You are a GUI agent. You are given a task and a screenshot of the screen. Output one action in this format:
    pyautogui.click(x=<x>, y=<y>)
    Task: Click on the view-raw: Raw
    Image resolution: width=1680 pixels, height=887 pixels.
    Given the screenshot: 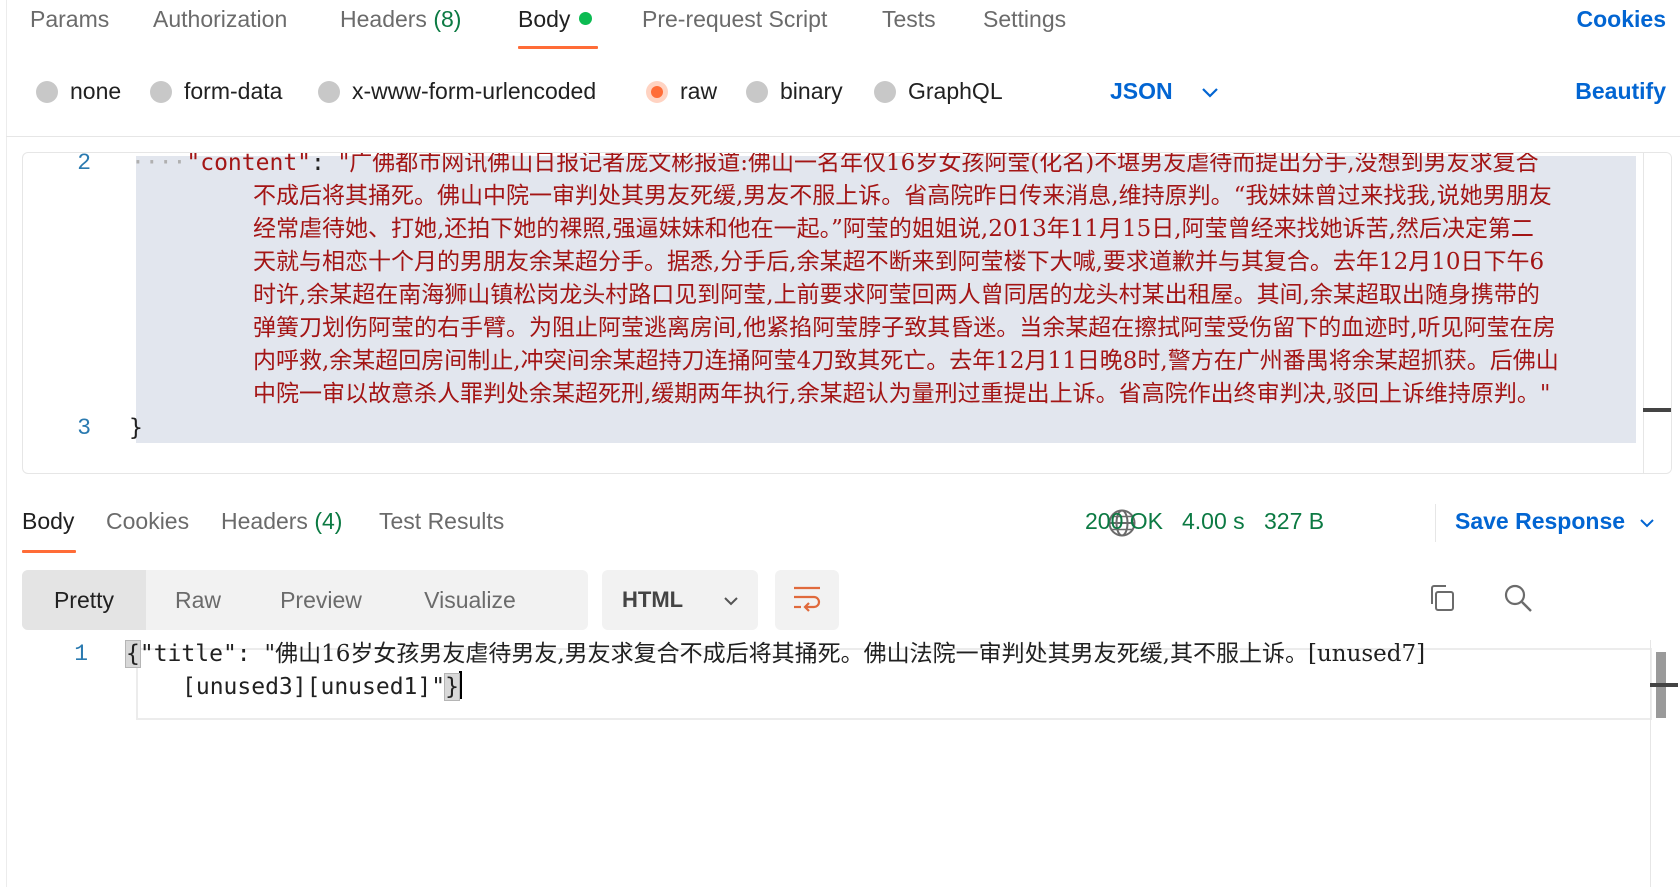 What is the action you would take?
    pyautogui.click(x=198, y=600)
    